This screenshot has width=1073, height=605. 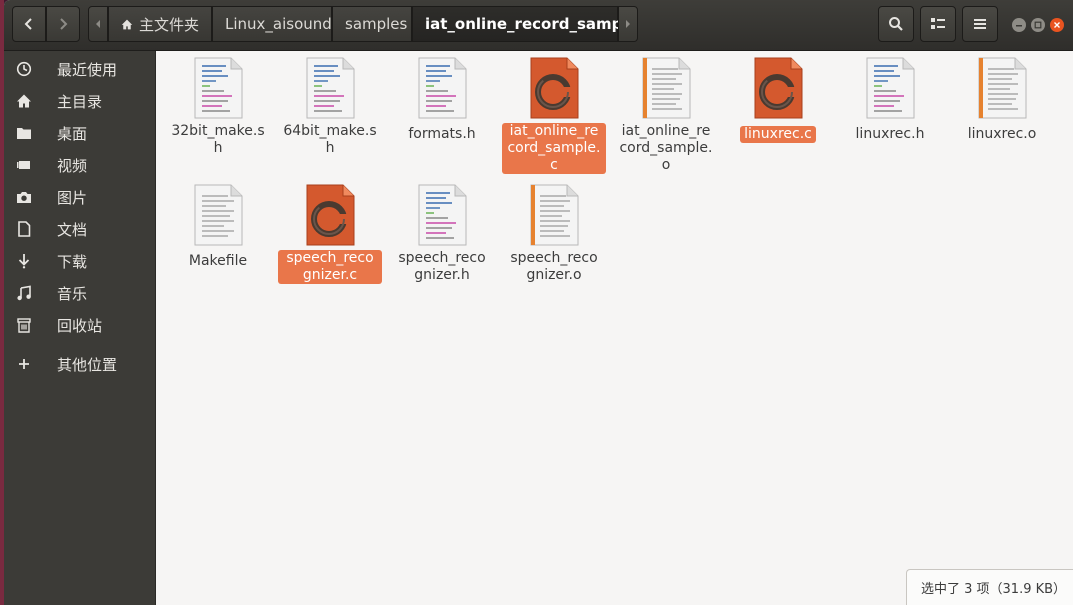 I want to click on file-name: formats.h, so click(x=442, y=134).